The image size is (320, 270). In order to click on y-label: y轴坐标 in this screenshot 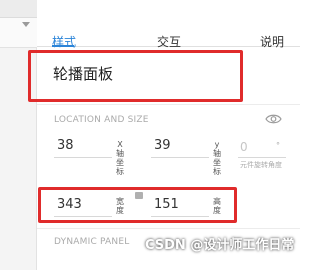, I will do `click(217, 158)`.